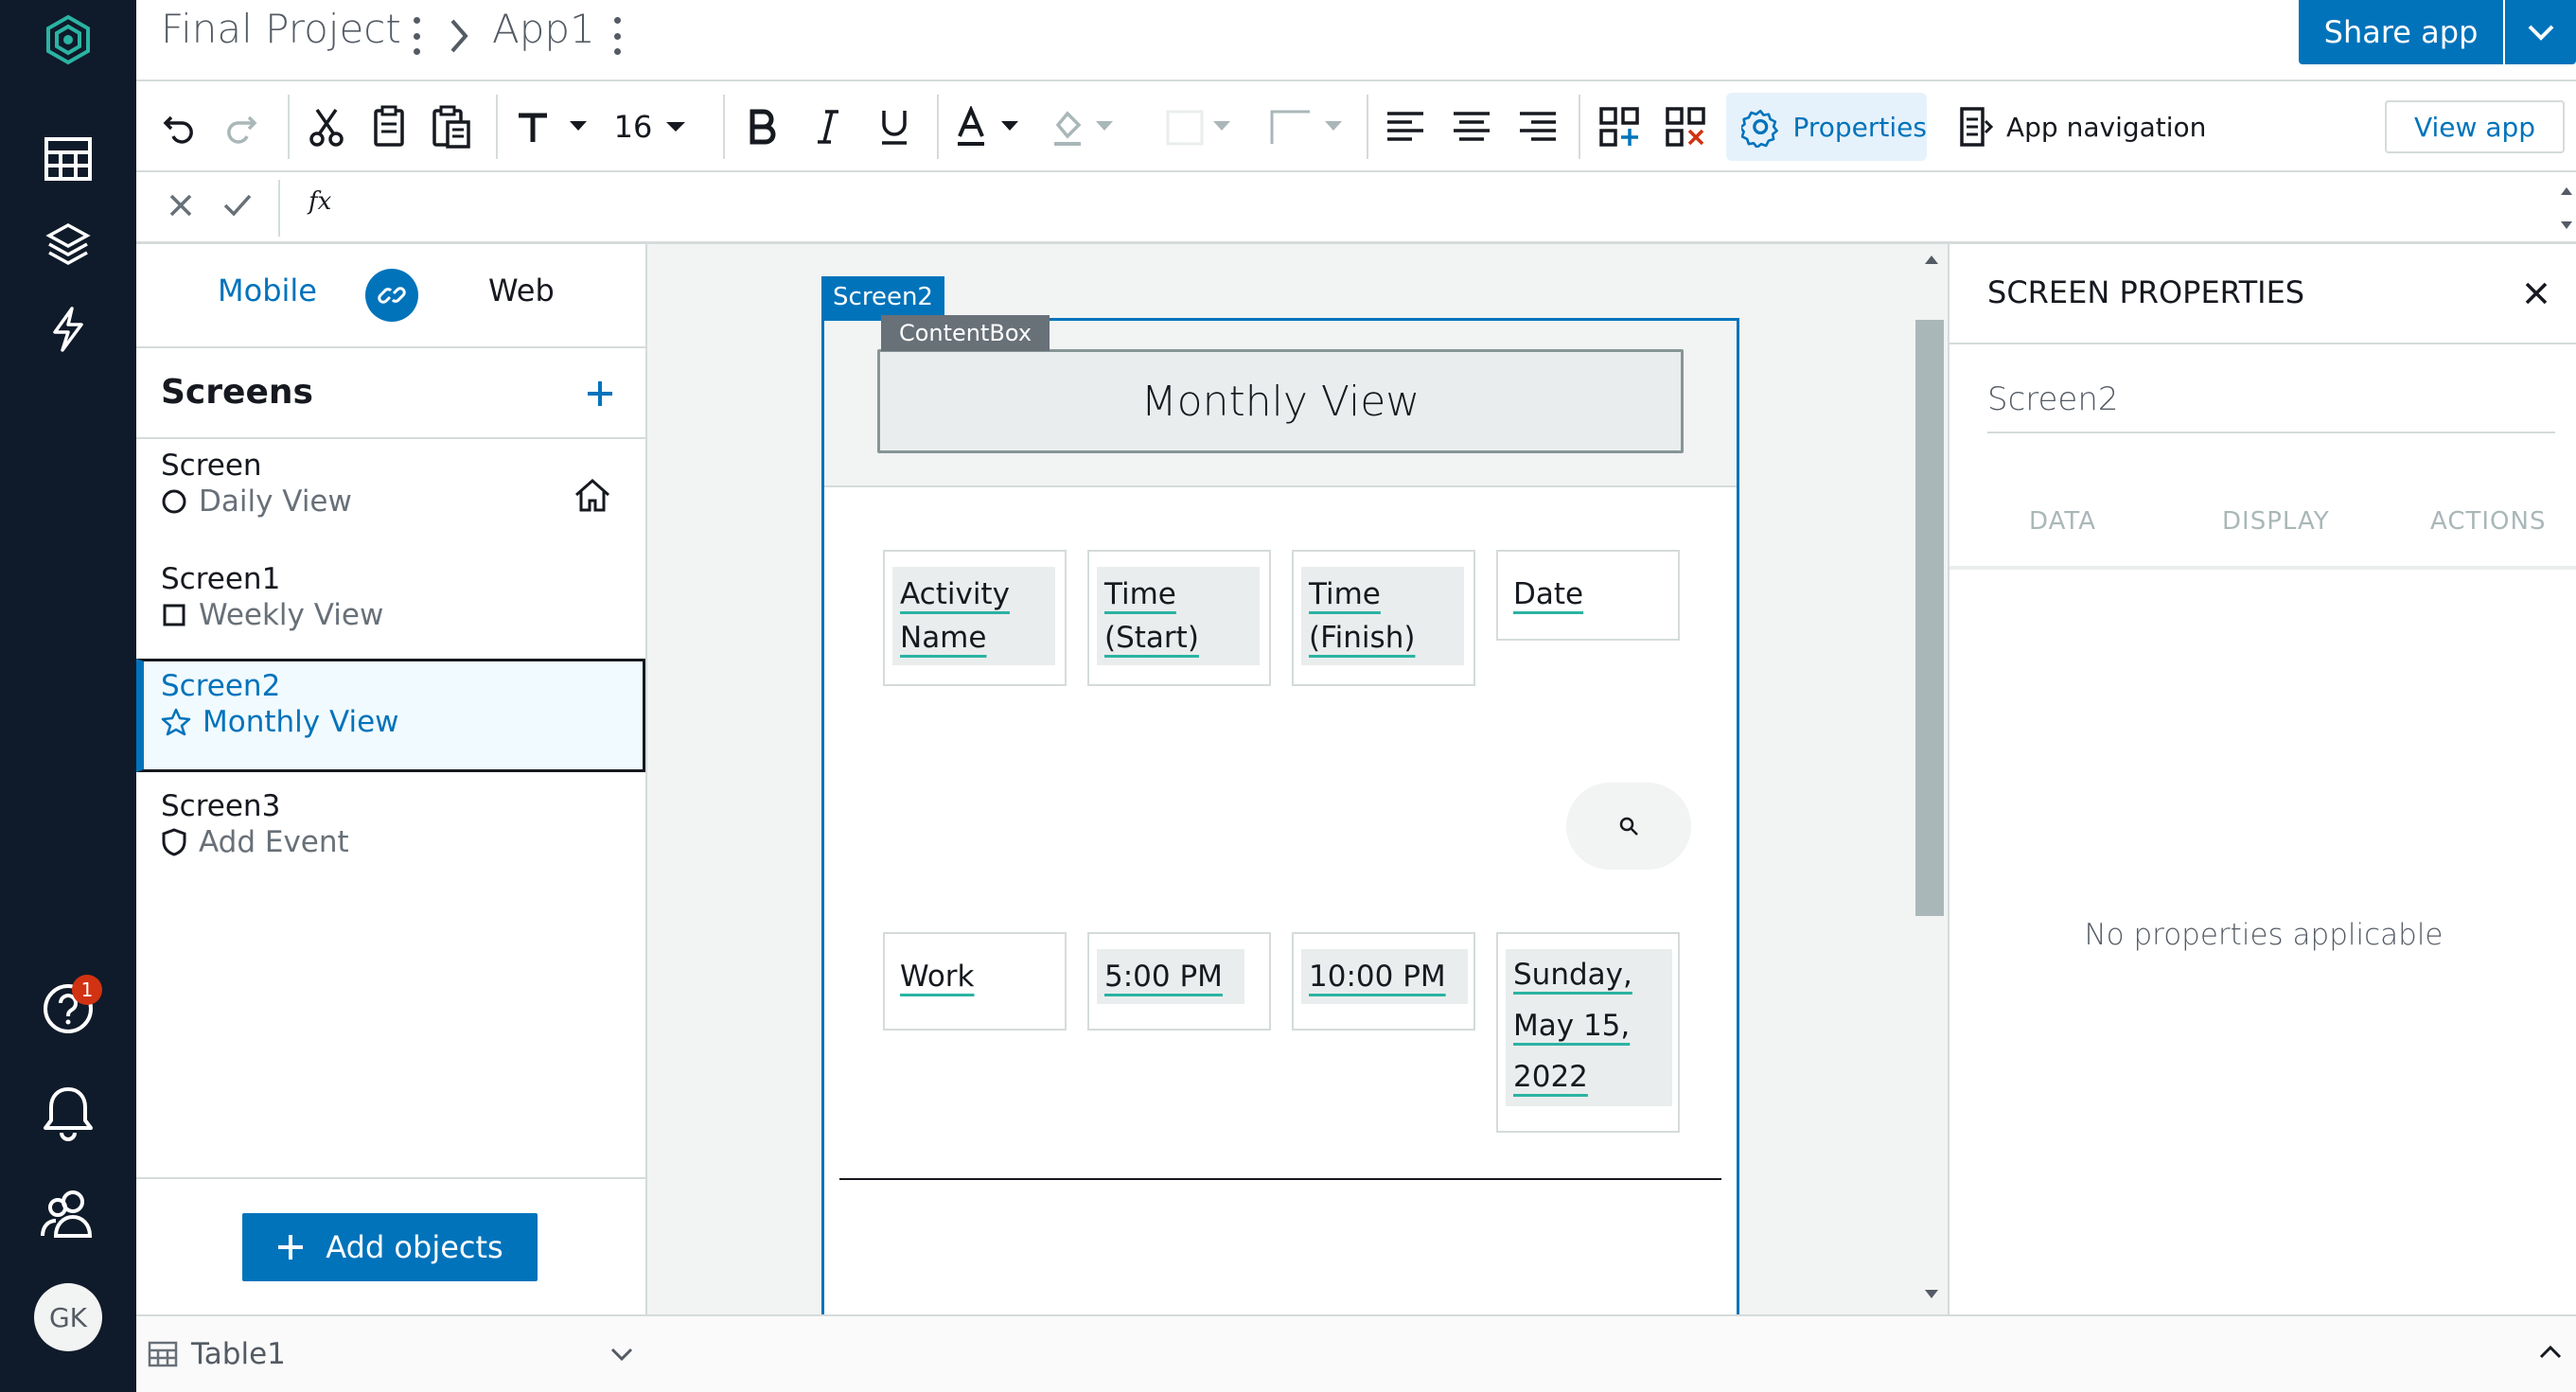  I want to click on view-app-button: View app, so click(2475, 126).